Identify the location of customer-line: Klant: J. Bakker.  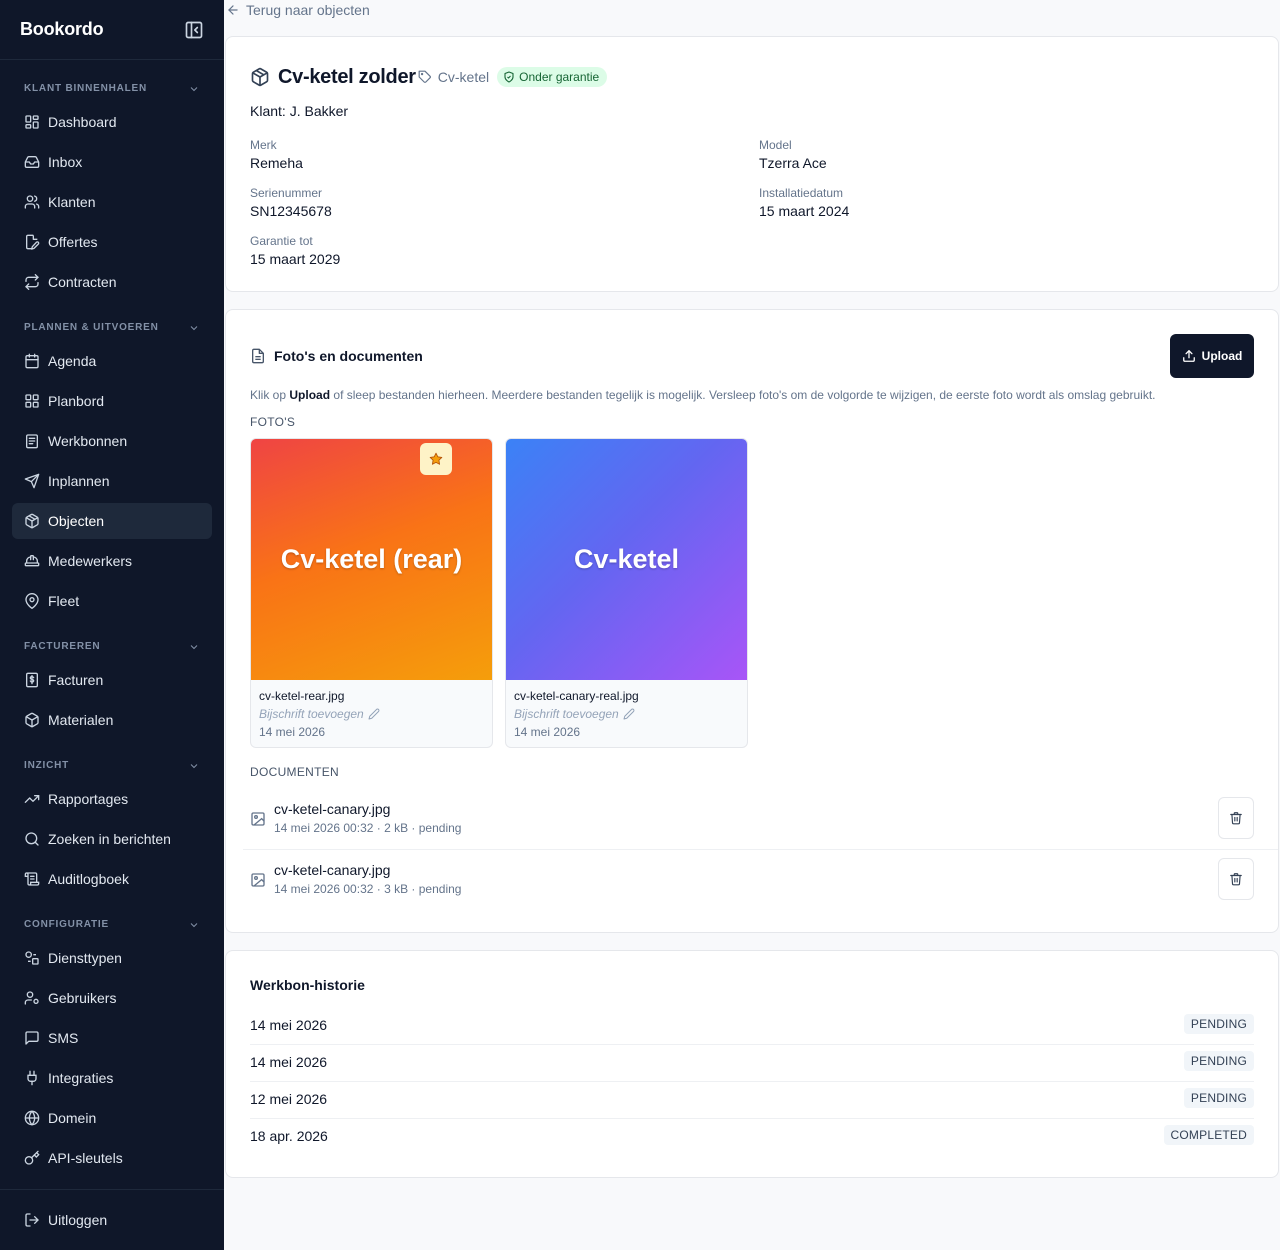
(299, 111).